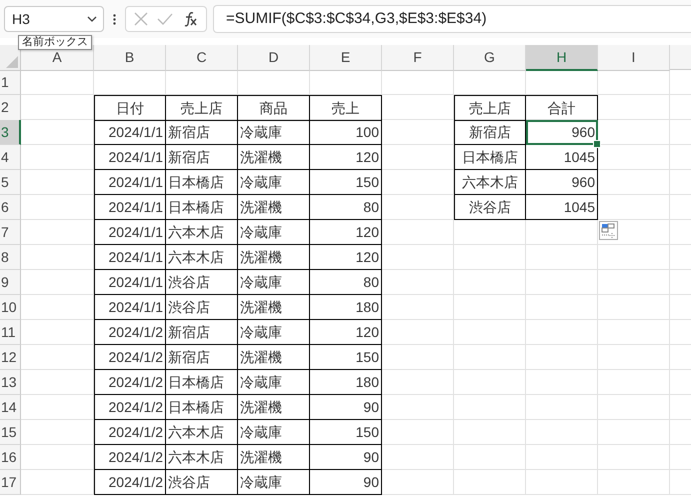 This screenshot has height=498, width=691. Describe the element at coordinates (130, 108) in the screenshot. I see `column-heading: 日付` at that location.